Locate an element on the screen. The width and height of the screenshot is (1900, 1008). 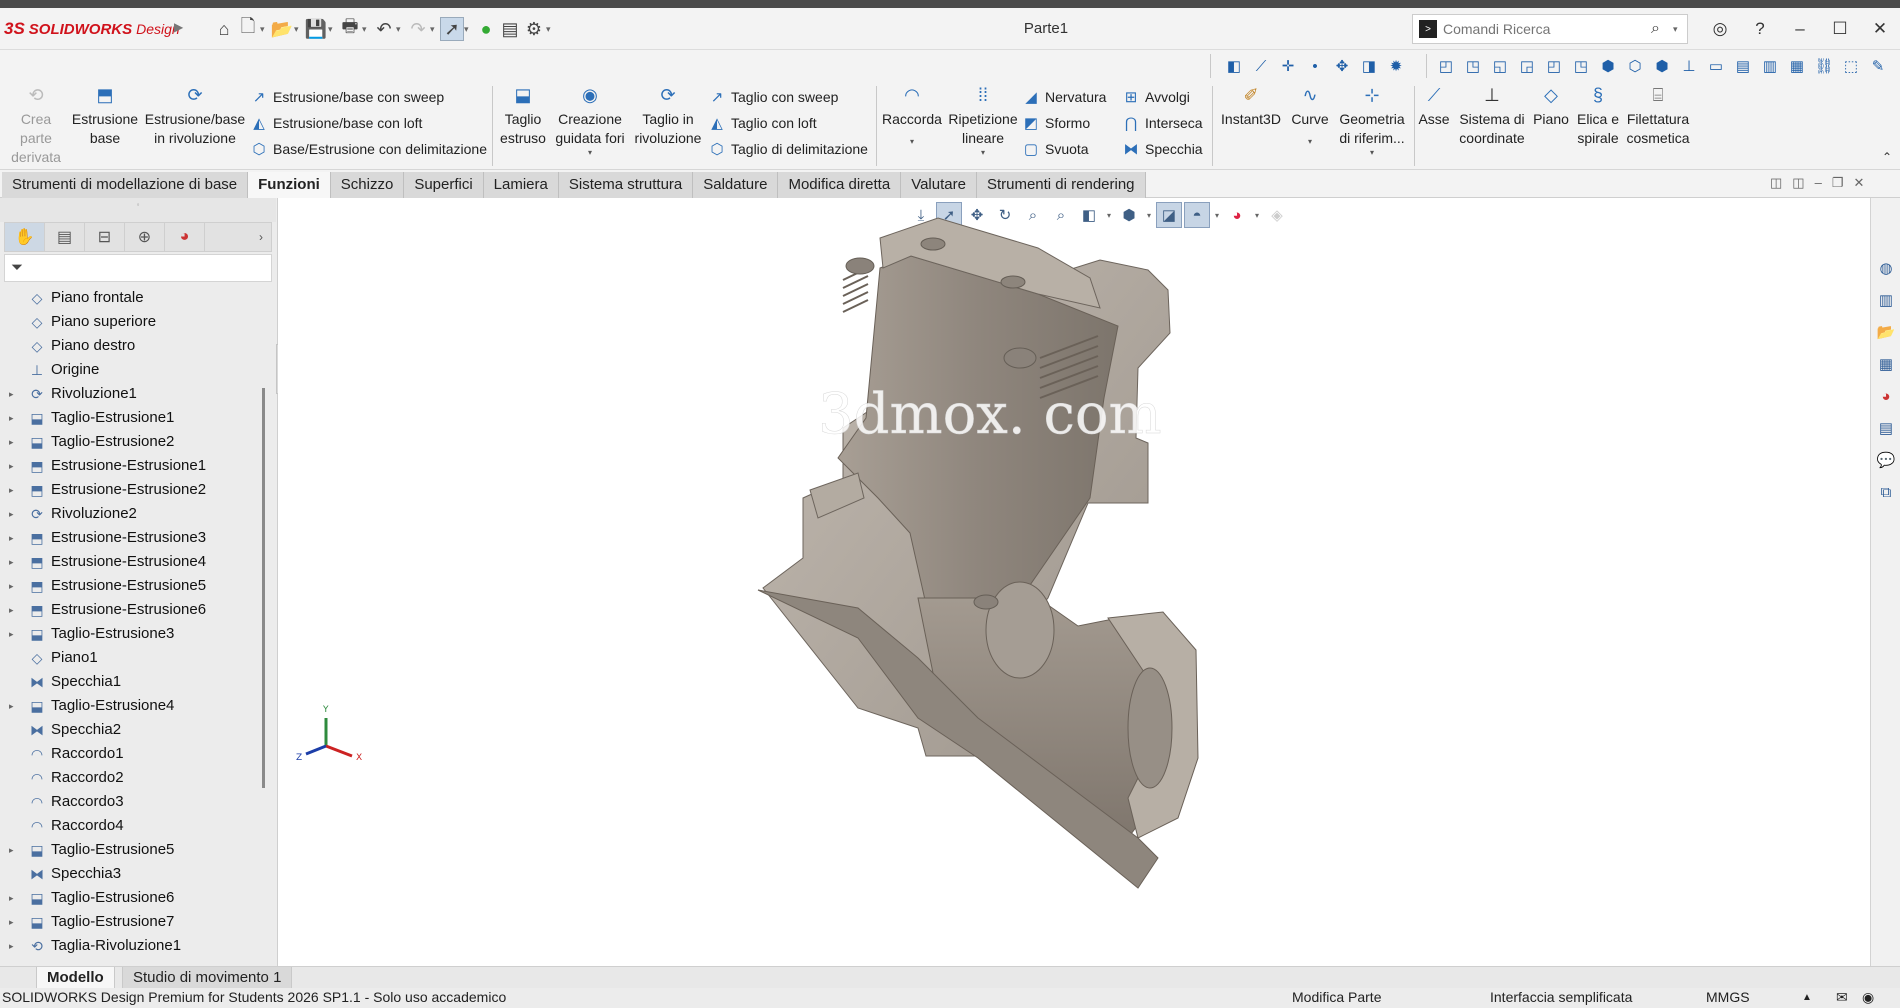
sketch-line-icon: ⟋ is located at coordinates (1261, 66).